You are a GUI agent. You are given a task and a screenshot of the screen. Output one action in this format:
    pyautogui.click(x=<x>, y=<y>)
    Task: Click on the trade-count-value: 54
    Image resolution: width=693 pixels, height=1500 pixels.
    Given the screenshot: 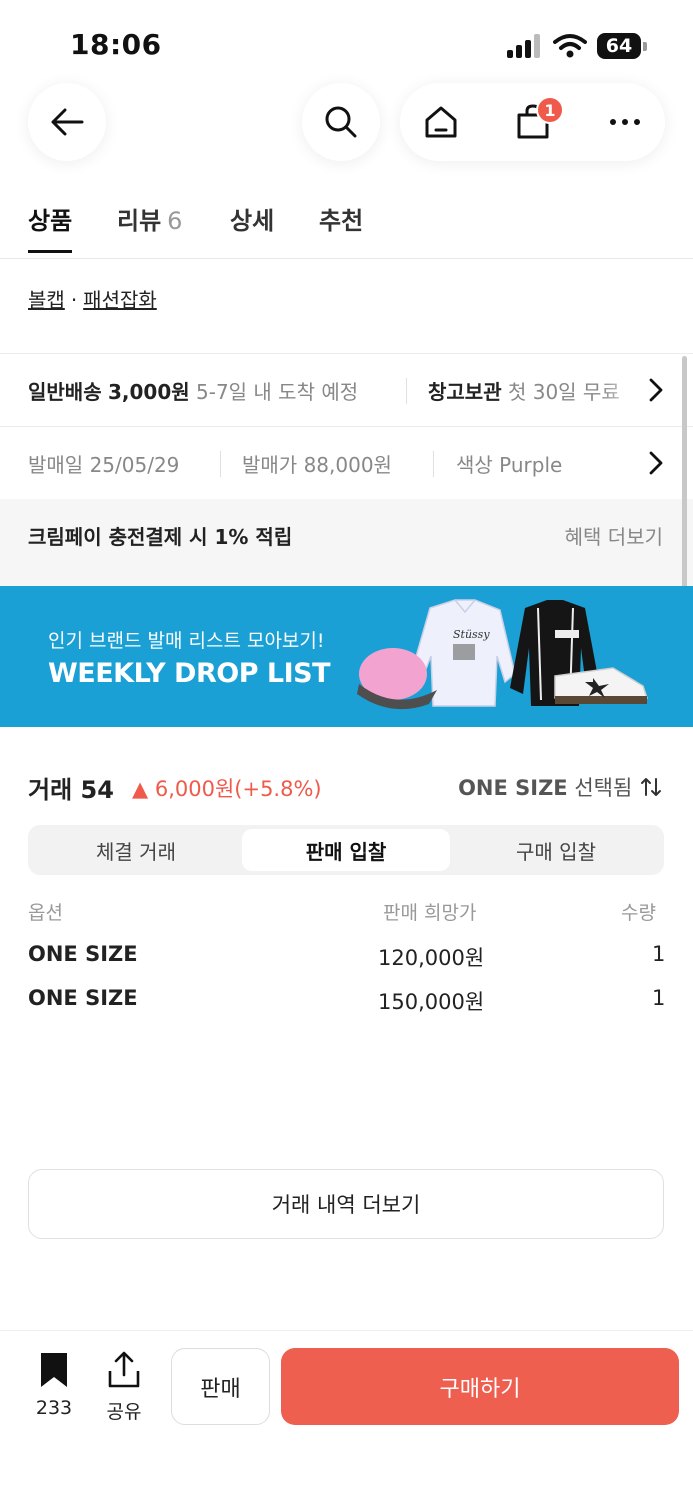 What is the action you would take?
    pyautogui.click(x=97, y=790)
    